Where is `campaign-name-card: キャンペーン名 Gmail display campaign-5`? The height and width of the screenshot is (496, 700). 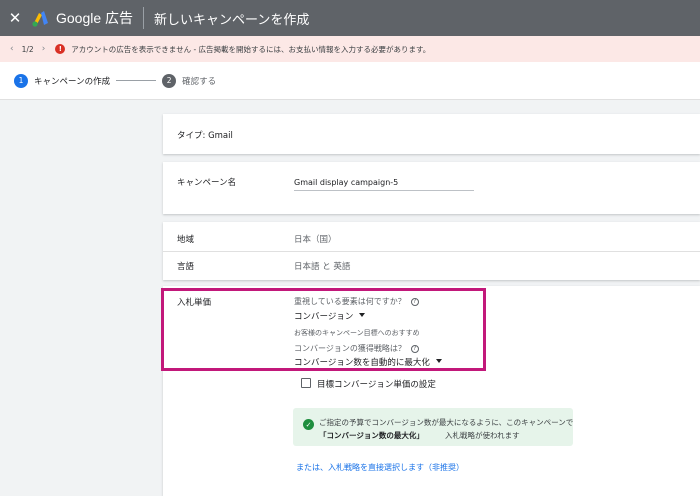
campaign-name-card: キャンペーン名 Gmail display campaign-5 is located at coordinates (431, 188).